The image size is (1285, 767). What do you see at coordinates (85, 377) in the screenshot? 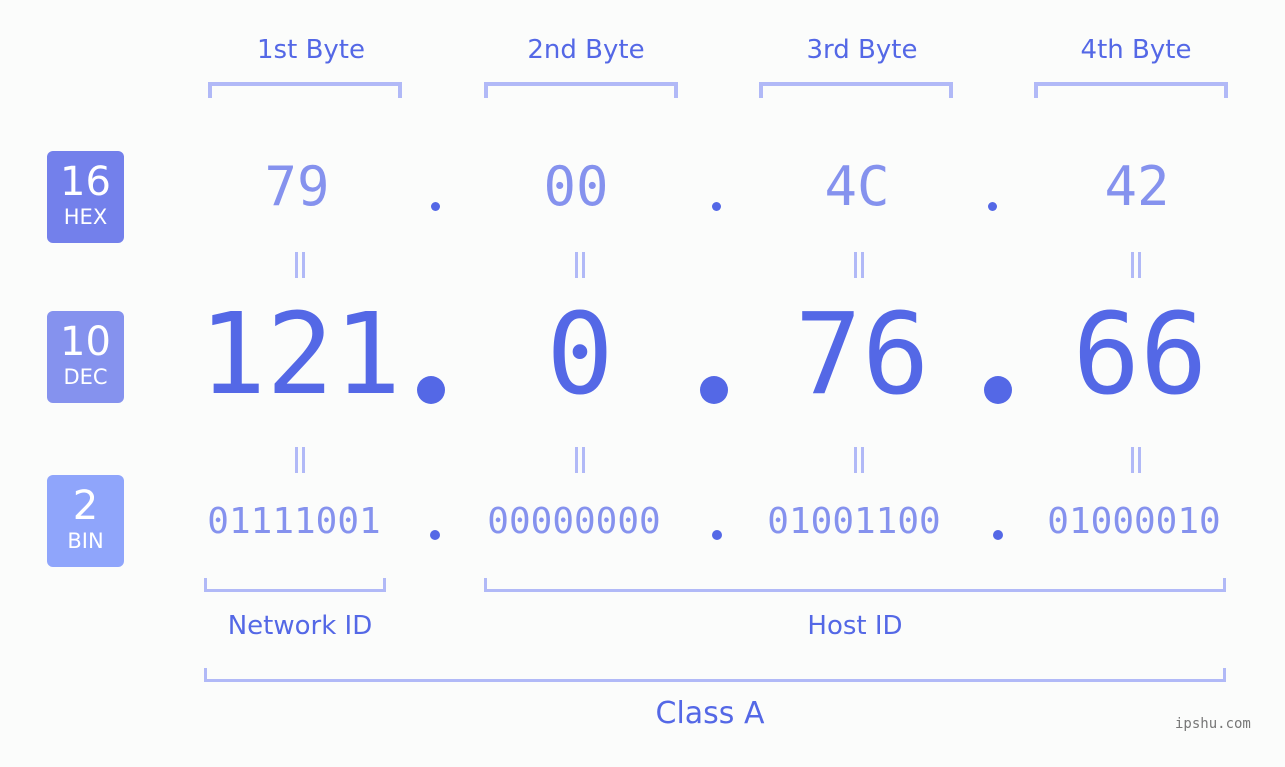
I see `dec-badge-label: DEC` at bounding box center [85, 377].